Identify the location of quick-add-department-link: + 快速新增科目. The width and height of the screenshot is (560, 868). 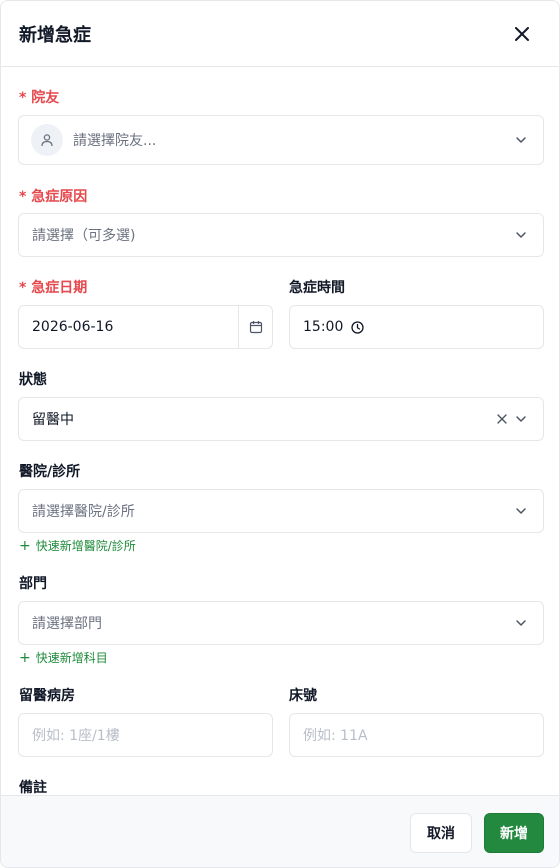
(63, 657).